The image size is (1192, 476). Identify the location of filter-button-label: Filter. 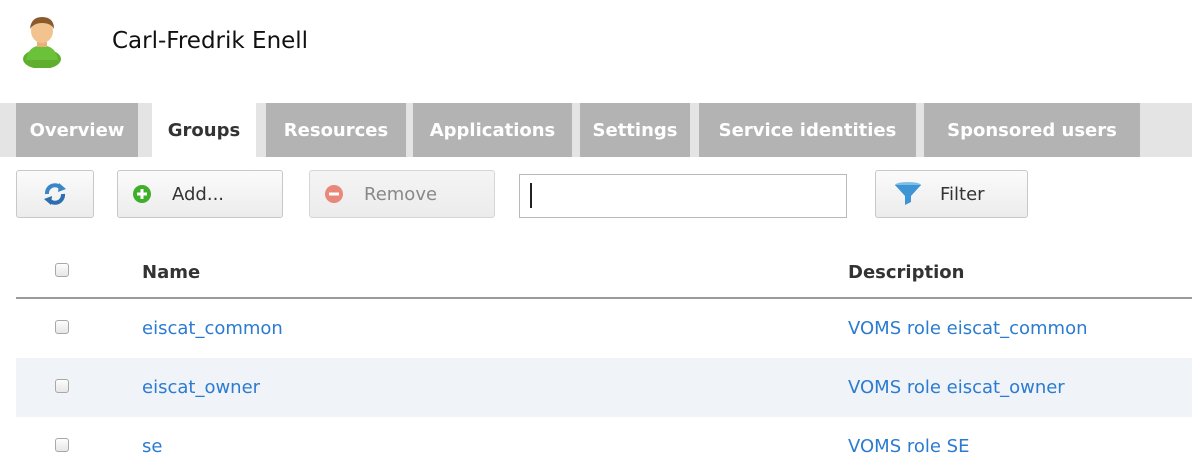
(962, 194).